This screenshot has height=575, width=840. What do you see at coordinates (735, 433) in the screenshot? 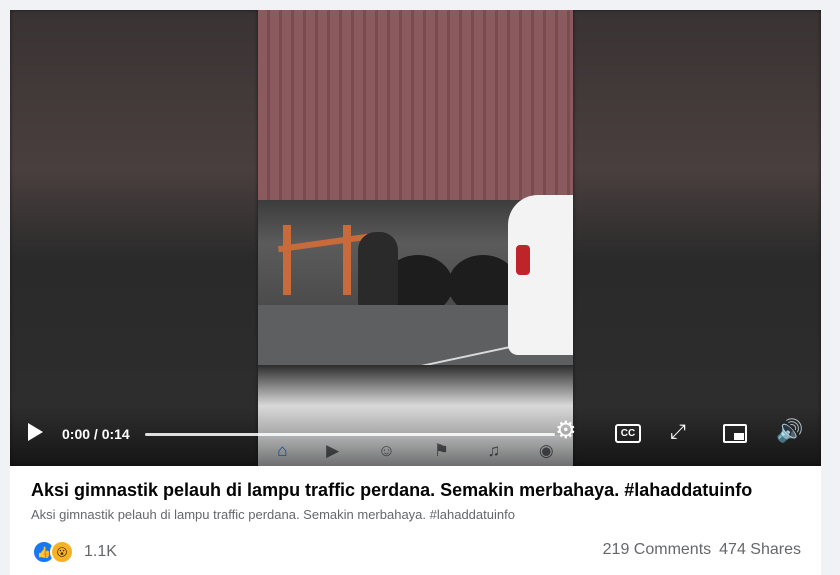
I see `picture-in-picture-icon` at bounding box center [735, 433].